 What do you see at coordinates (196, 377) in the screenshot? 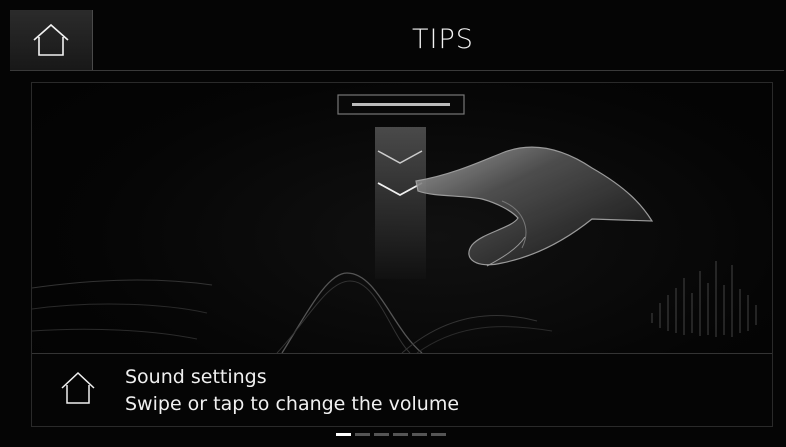
I see `tip-title: Sound settings` at bounding box center [196, 377].